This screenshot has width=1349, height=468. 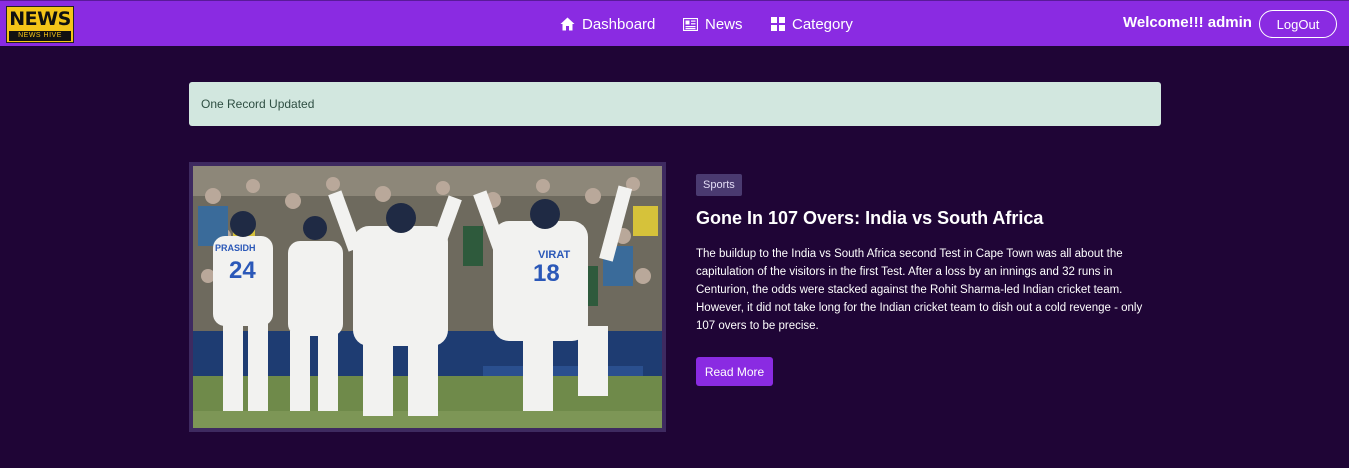 I want to click on grid-icon, so click(x=778, y=24).